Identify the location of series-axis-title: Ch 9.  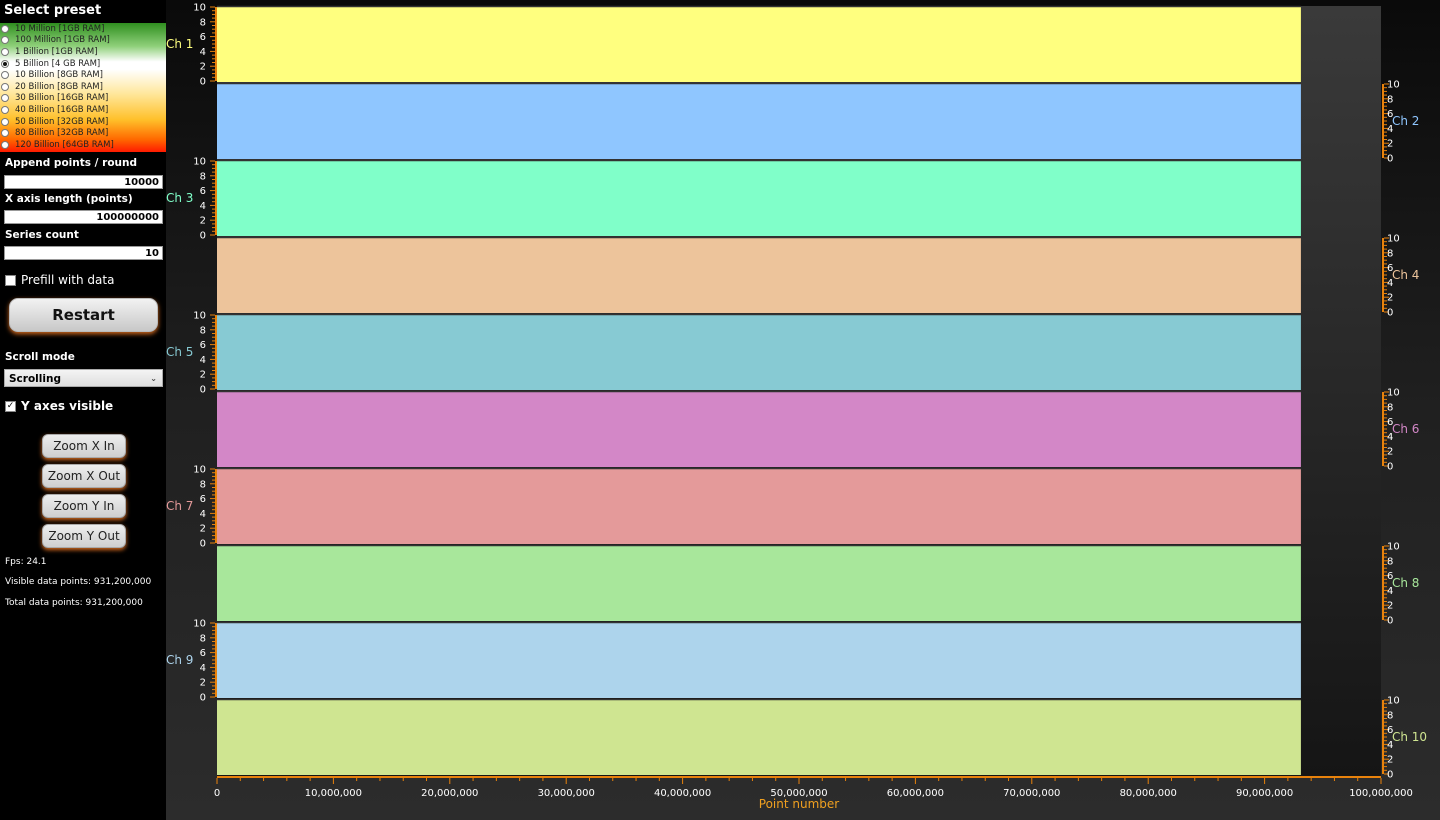
(179, 660).